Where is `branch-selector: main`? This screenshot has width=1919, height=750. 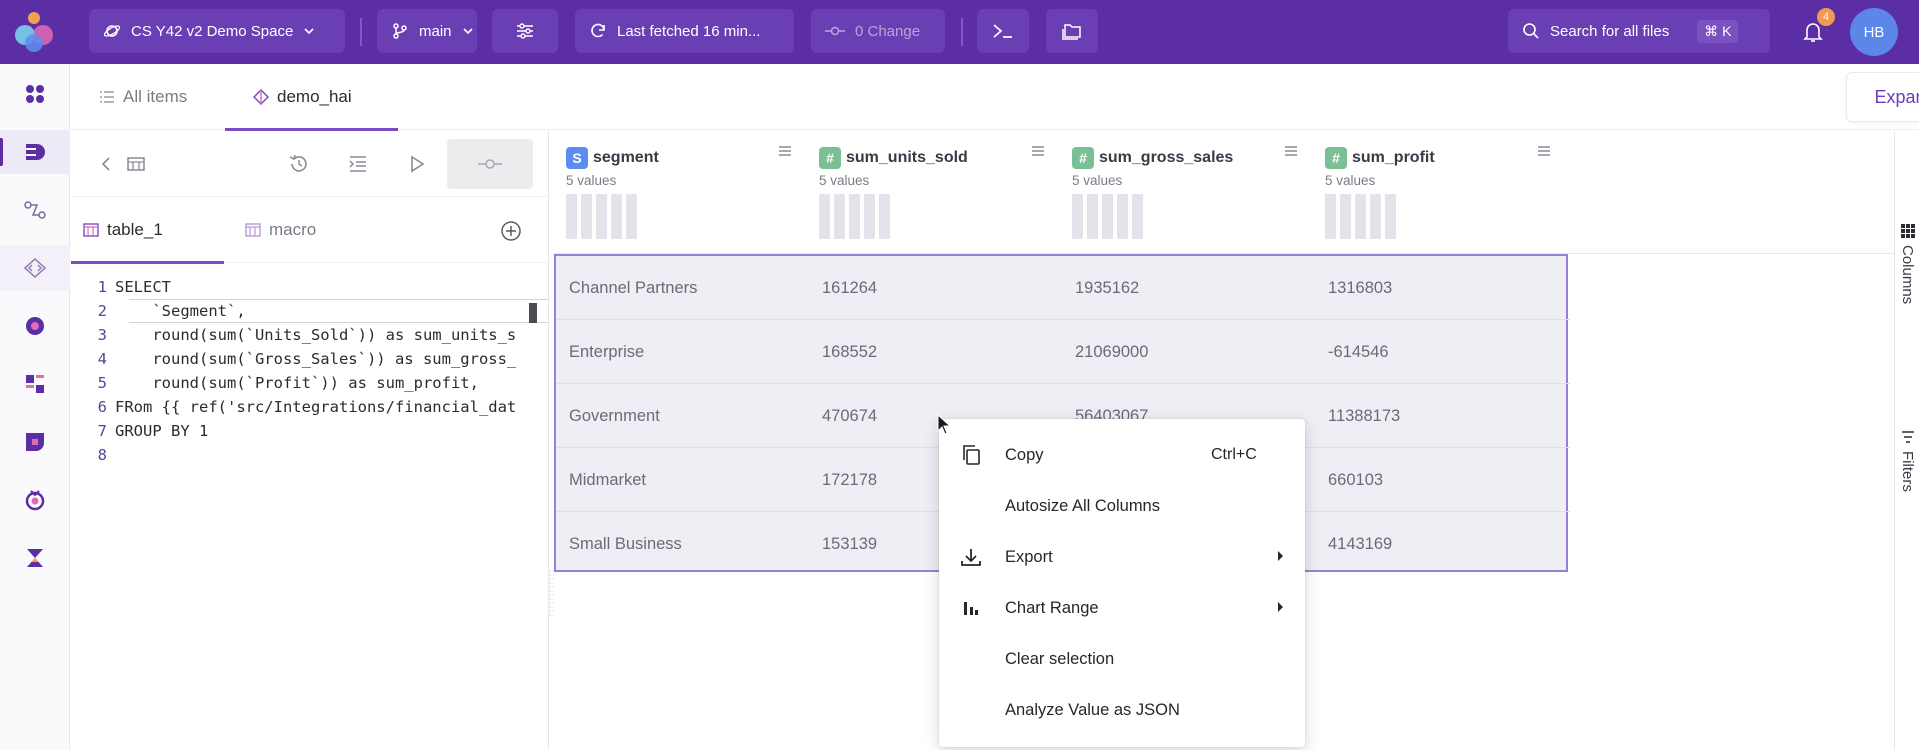
branch-selector: main is located at coordinates (427, 31).